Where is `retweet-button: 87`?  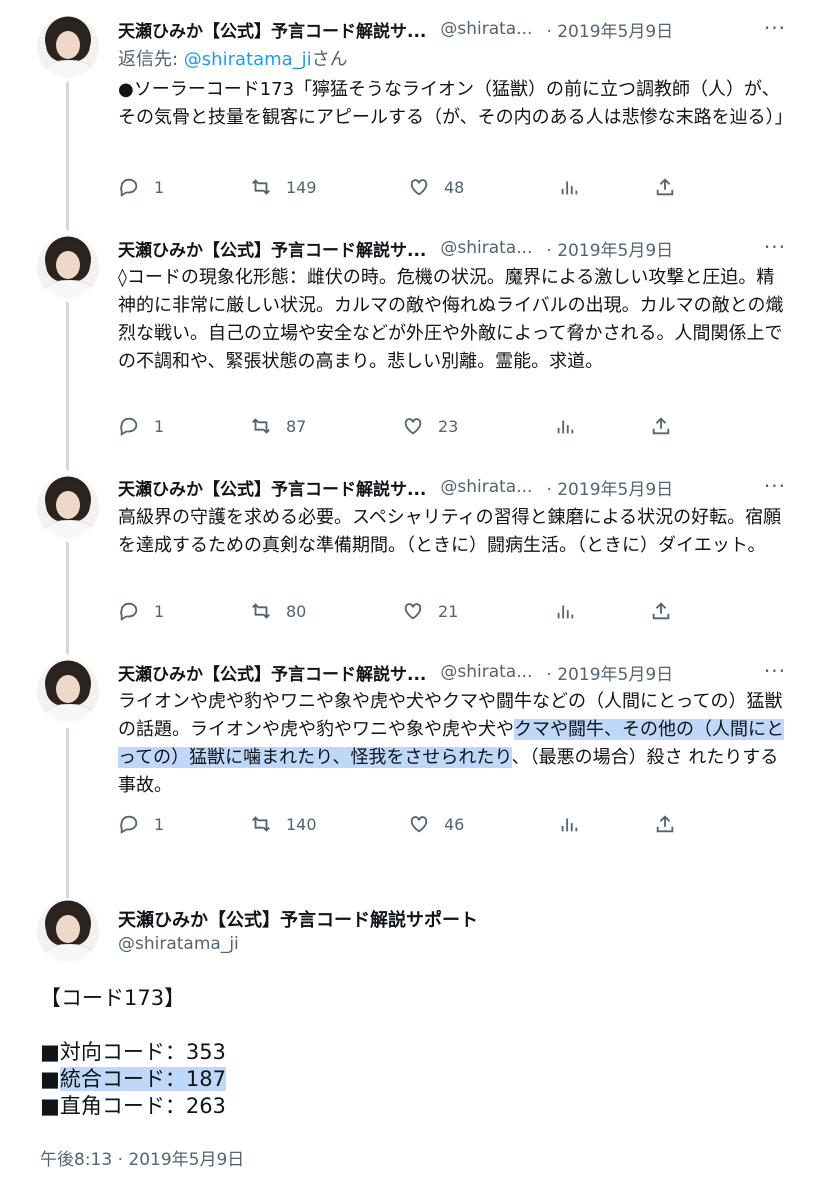
retweet-button: 87 is located at coordinates (278, 426).